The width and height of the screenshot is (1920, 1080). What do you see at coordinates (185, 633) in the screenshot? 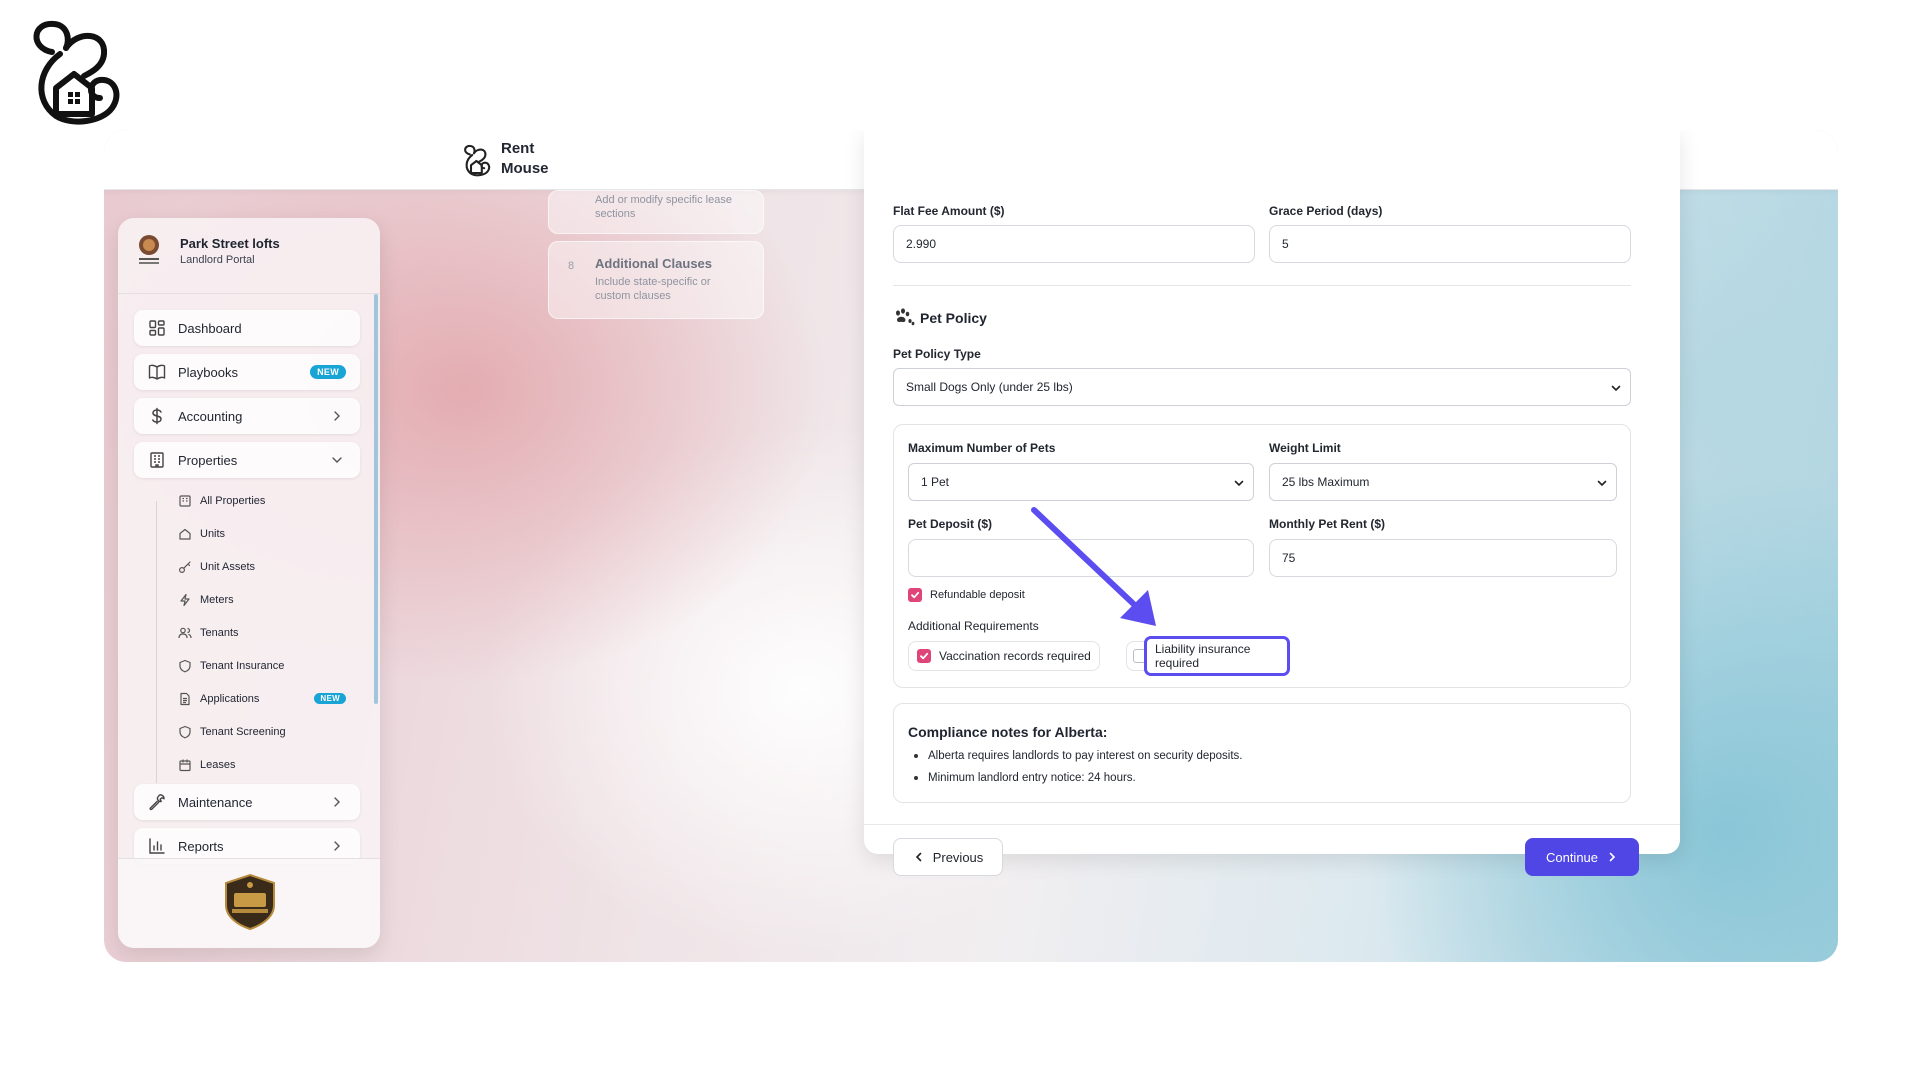
I see `users-icon` at bounding box center [185, 633].